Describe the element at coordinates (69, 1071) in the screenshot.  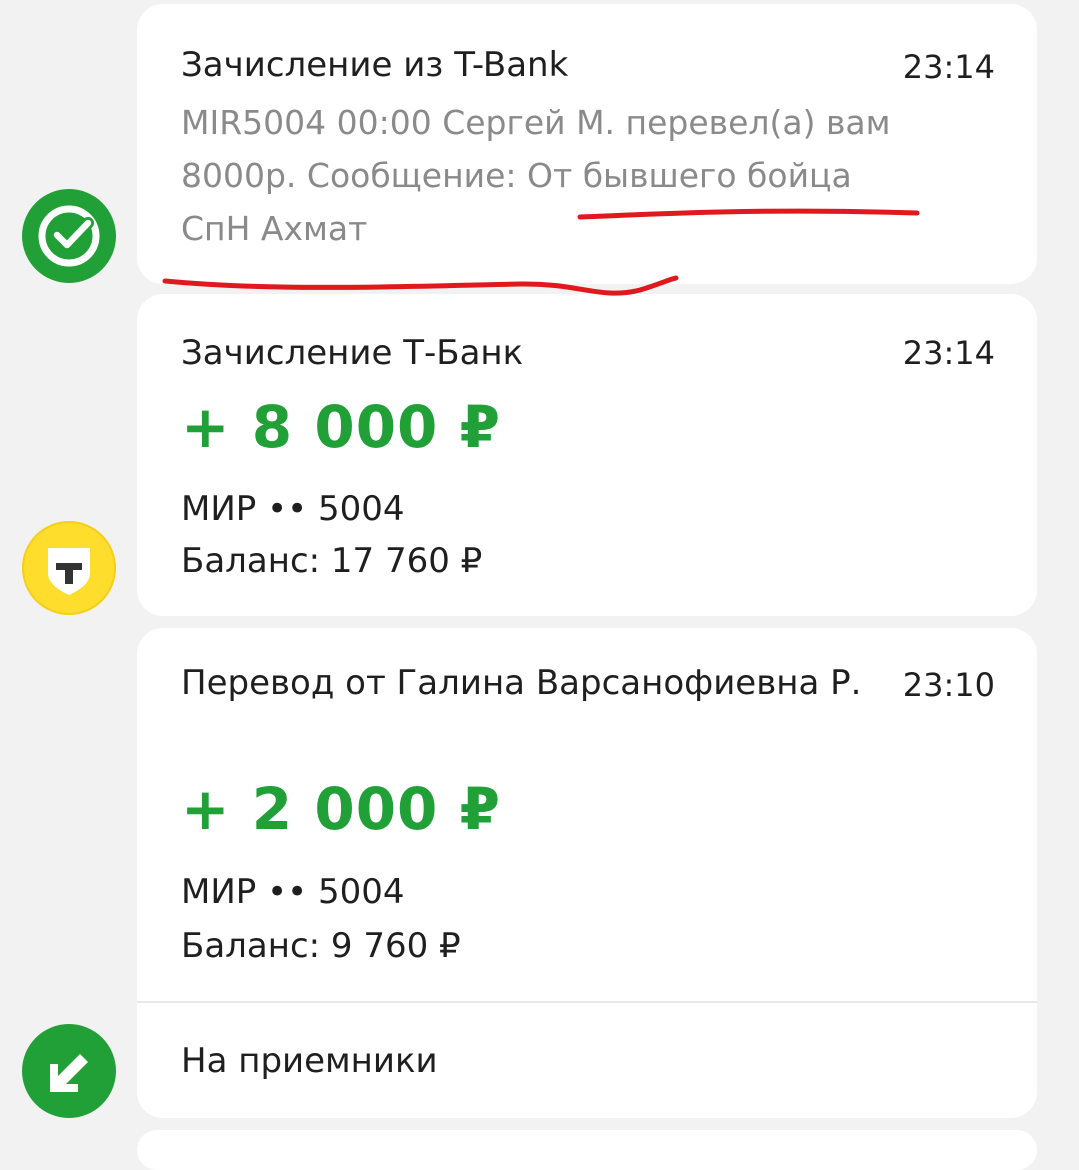
I see `incoming-arrow-icon` at that location.